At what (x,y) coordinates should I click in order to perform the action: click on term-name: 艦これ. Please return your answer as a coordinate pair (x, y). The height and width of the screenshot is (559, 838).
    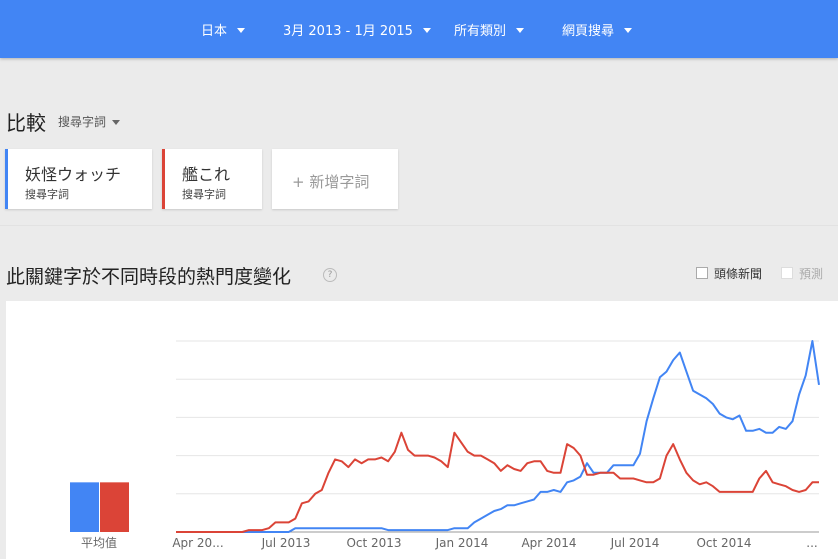
    Looking at the image, I should click on (206, 174).